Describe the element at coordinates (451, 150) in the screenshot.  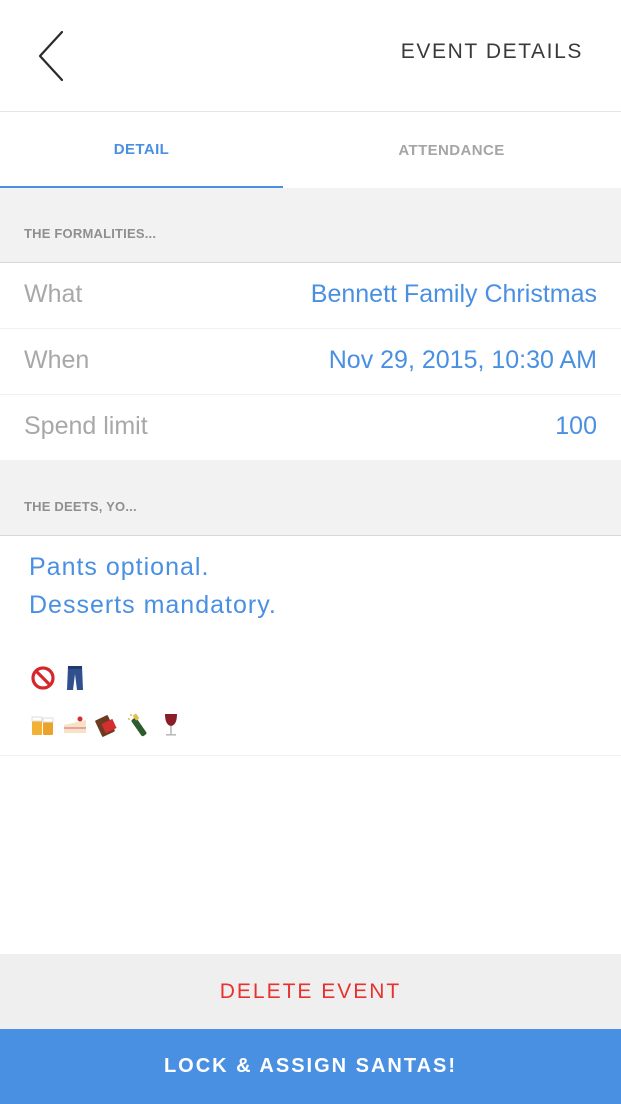
I see `tab-attendance: ATTENDANCE` at that location.